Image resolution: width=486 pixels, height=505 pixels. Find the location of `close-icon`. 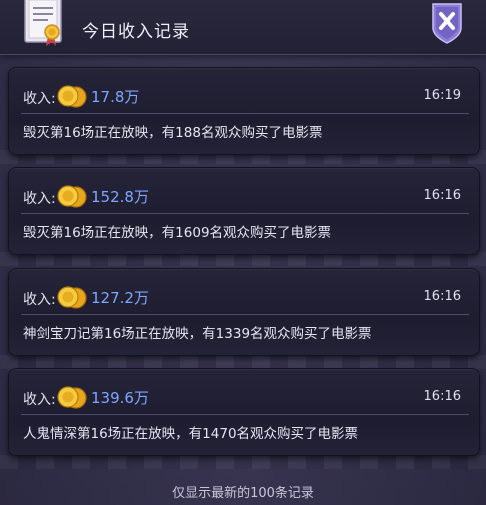

close-icon is located at coordinates (447, 23).